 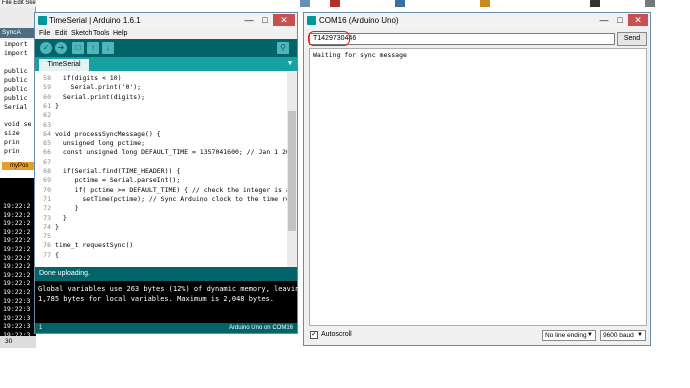 I want to click on code-line: pctime = Serial.parseInt();, so click(x=118, y=180).